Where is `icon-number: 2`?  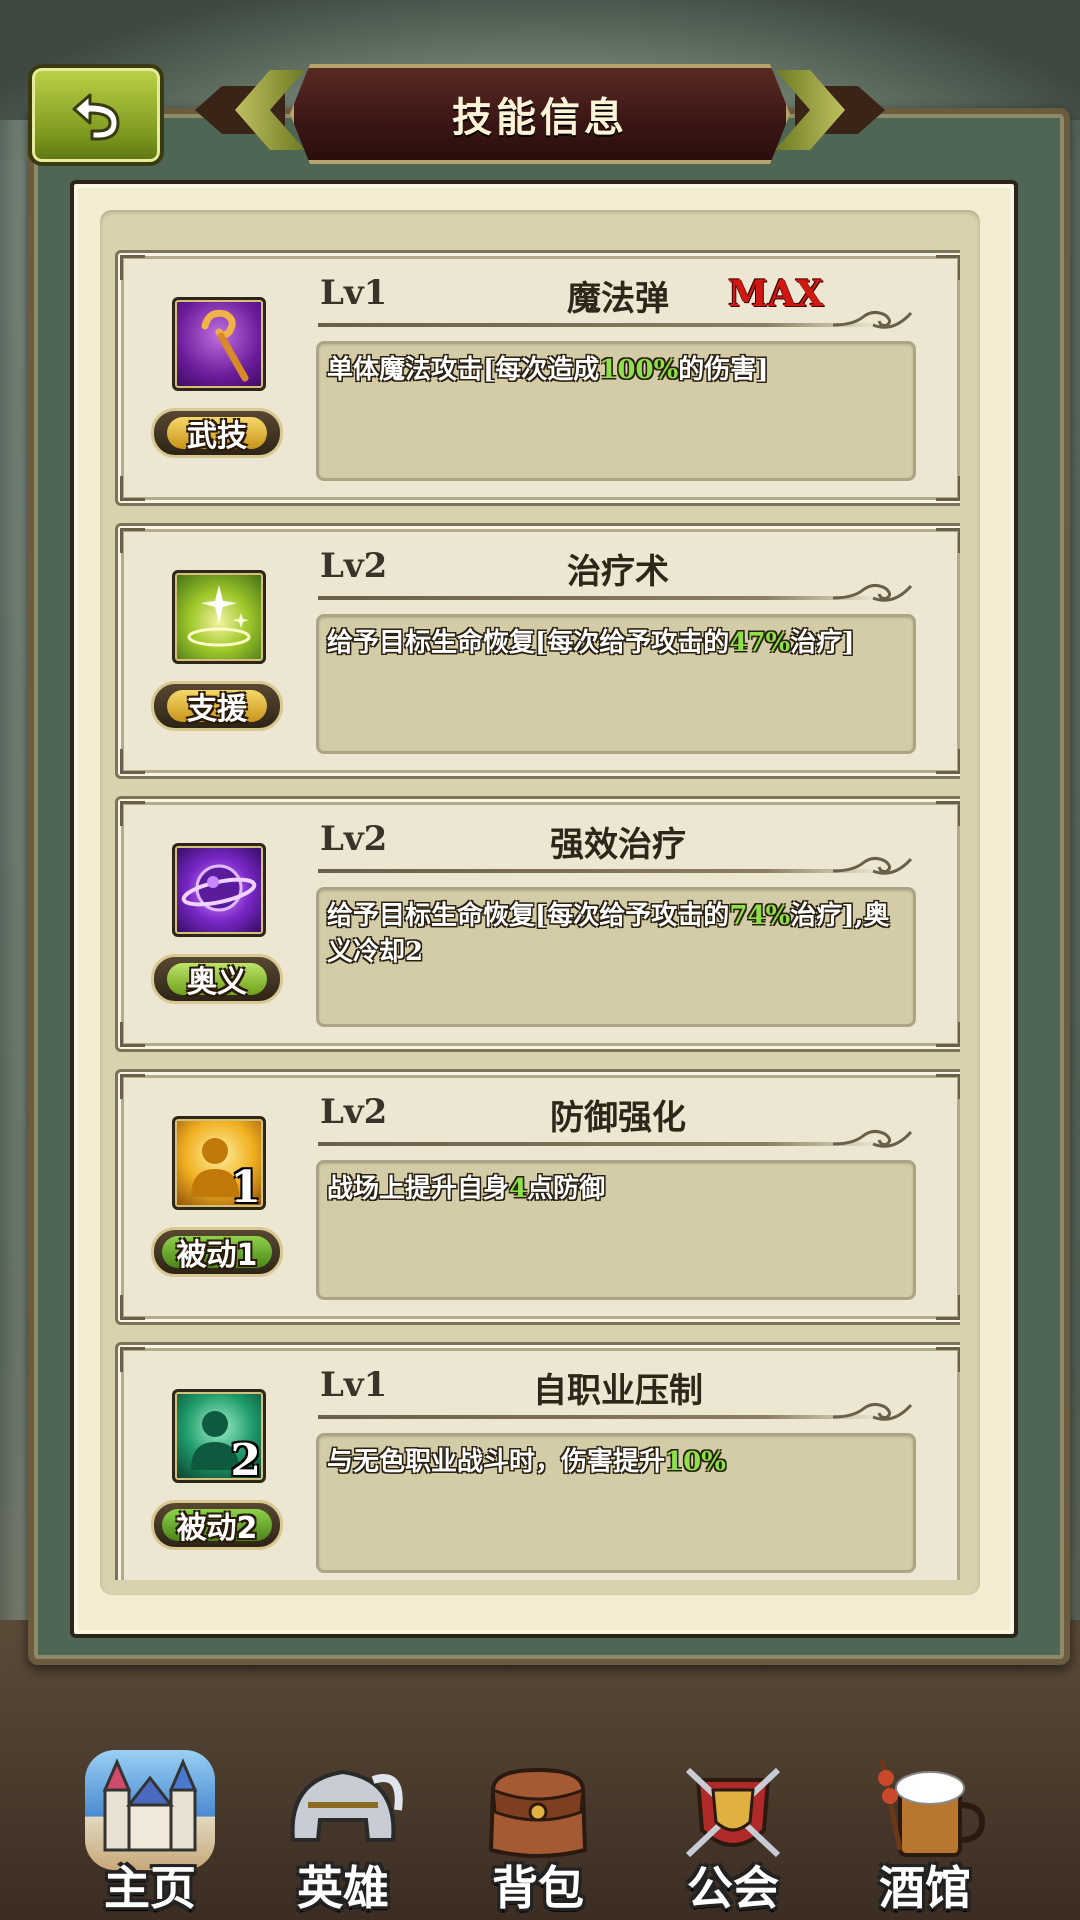 icon-number: 2 is located at coordinates (245, 1460).